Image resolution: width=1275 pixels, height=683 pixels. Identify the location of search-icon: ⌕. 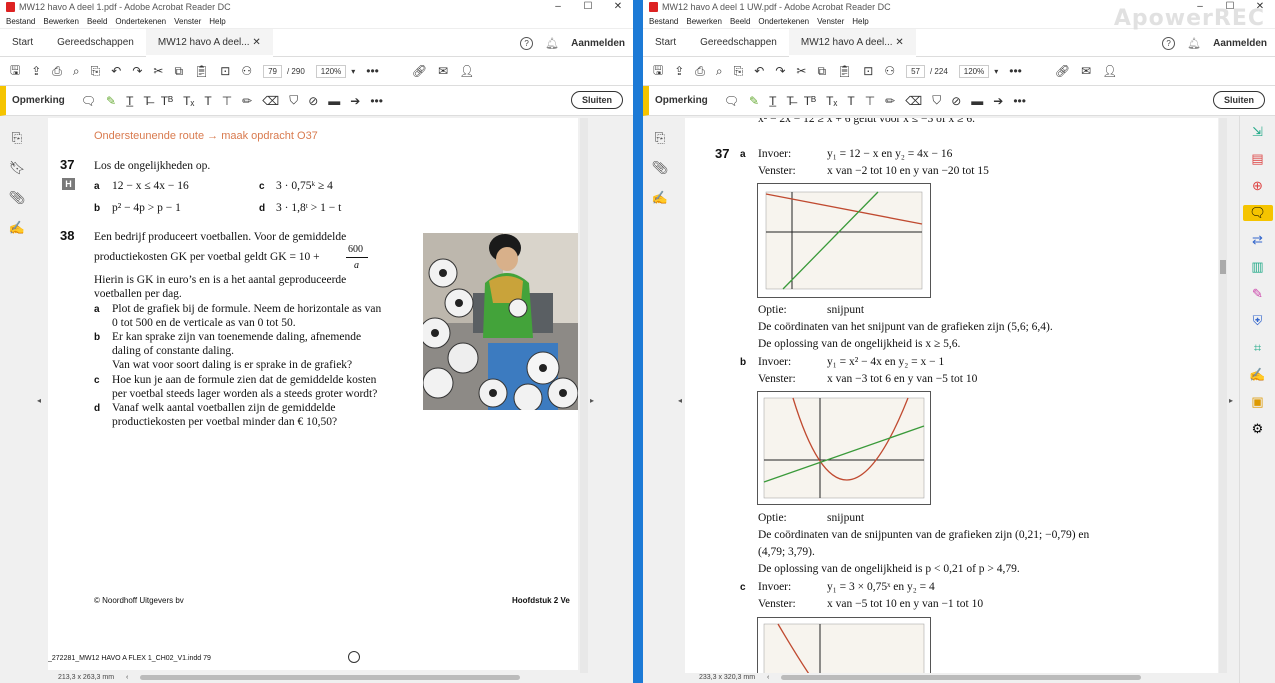
(76, 71).